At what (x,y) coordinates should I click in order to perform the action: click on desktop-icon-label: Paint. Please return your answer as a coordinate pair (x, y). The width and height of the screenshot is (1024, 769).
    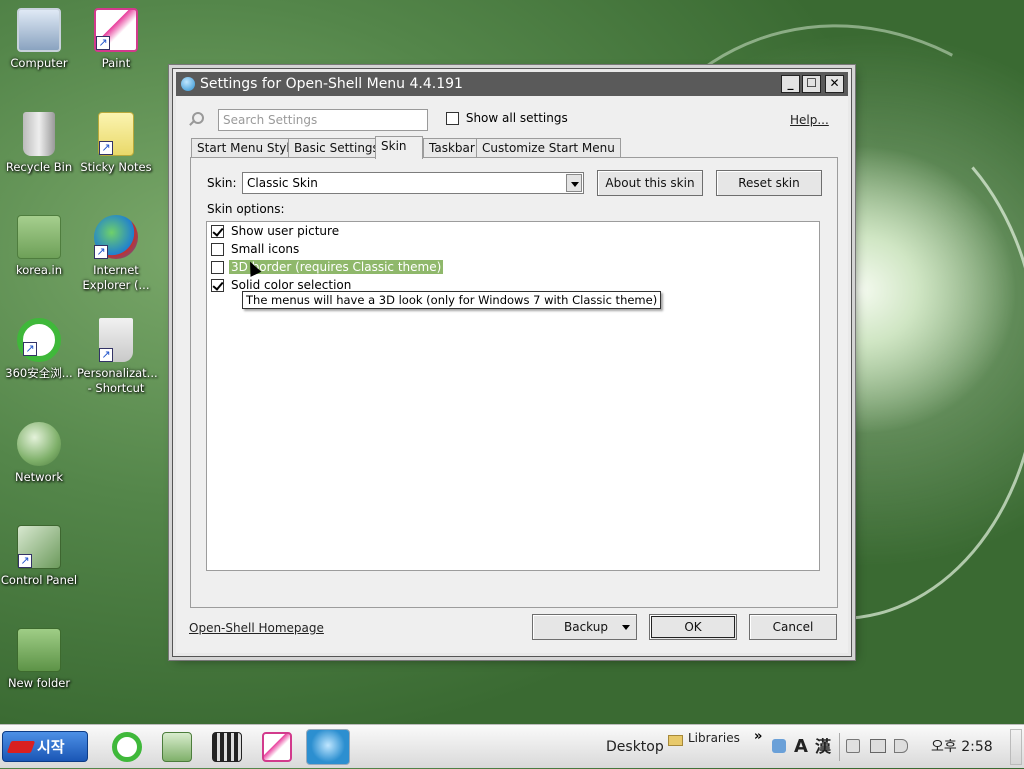
    Looking at the image, I should click on (116, 63).